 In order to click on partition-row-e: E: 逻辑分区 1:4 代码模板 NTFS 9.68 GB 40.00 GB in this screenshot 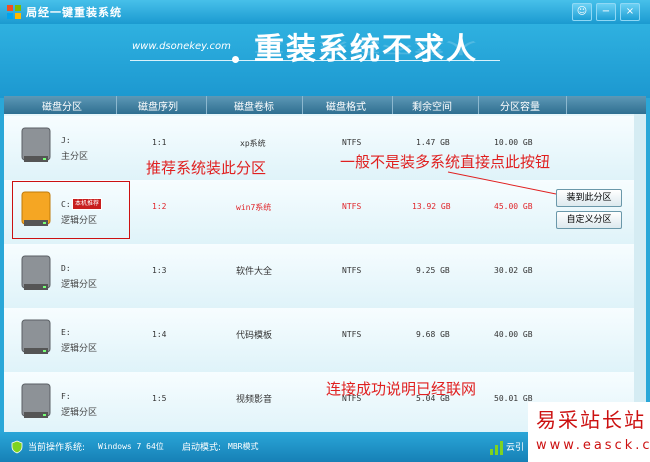, I will do `click(319, 340)`.